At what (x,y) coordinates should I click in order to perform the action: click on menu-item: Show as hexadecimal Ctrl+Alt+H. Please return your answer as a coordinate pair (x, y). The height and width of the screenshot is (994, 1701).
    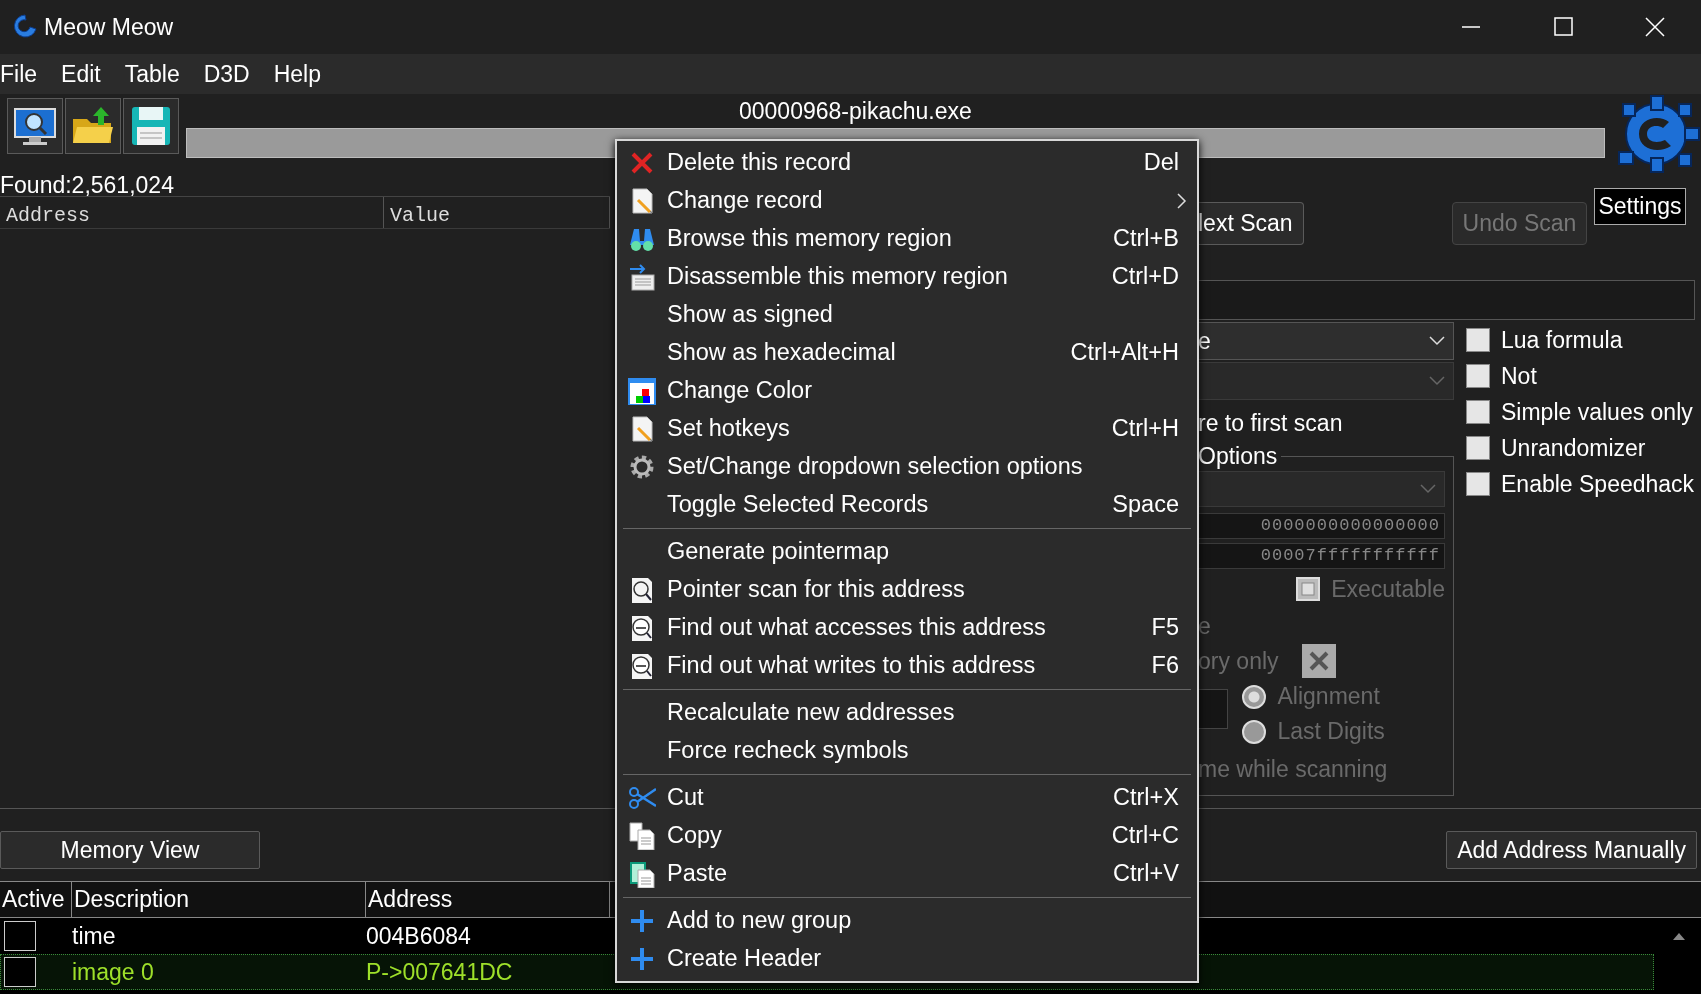
    Looking at the image, I should click on (907, 353).